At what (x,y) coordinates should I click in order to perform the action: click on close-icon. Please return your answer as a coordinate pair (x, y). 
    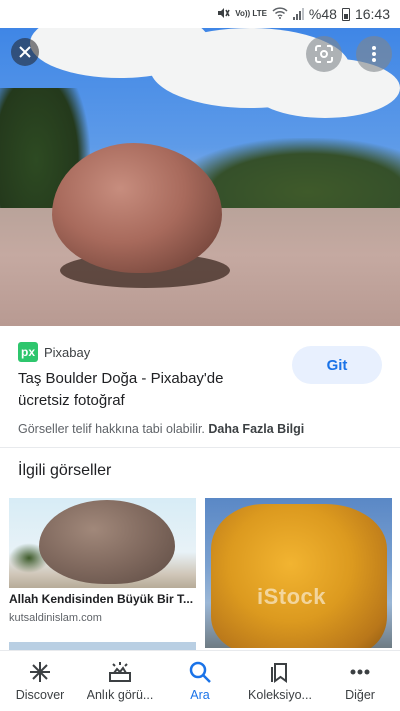
    Looking at the image, I should click on (25, 52).